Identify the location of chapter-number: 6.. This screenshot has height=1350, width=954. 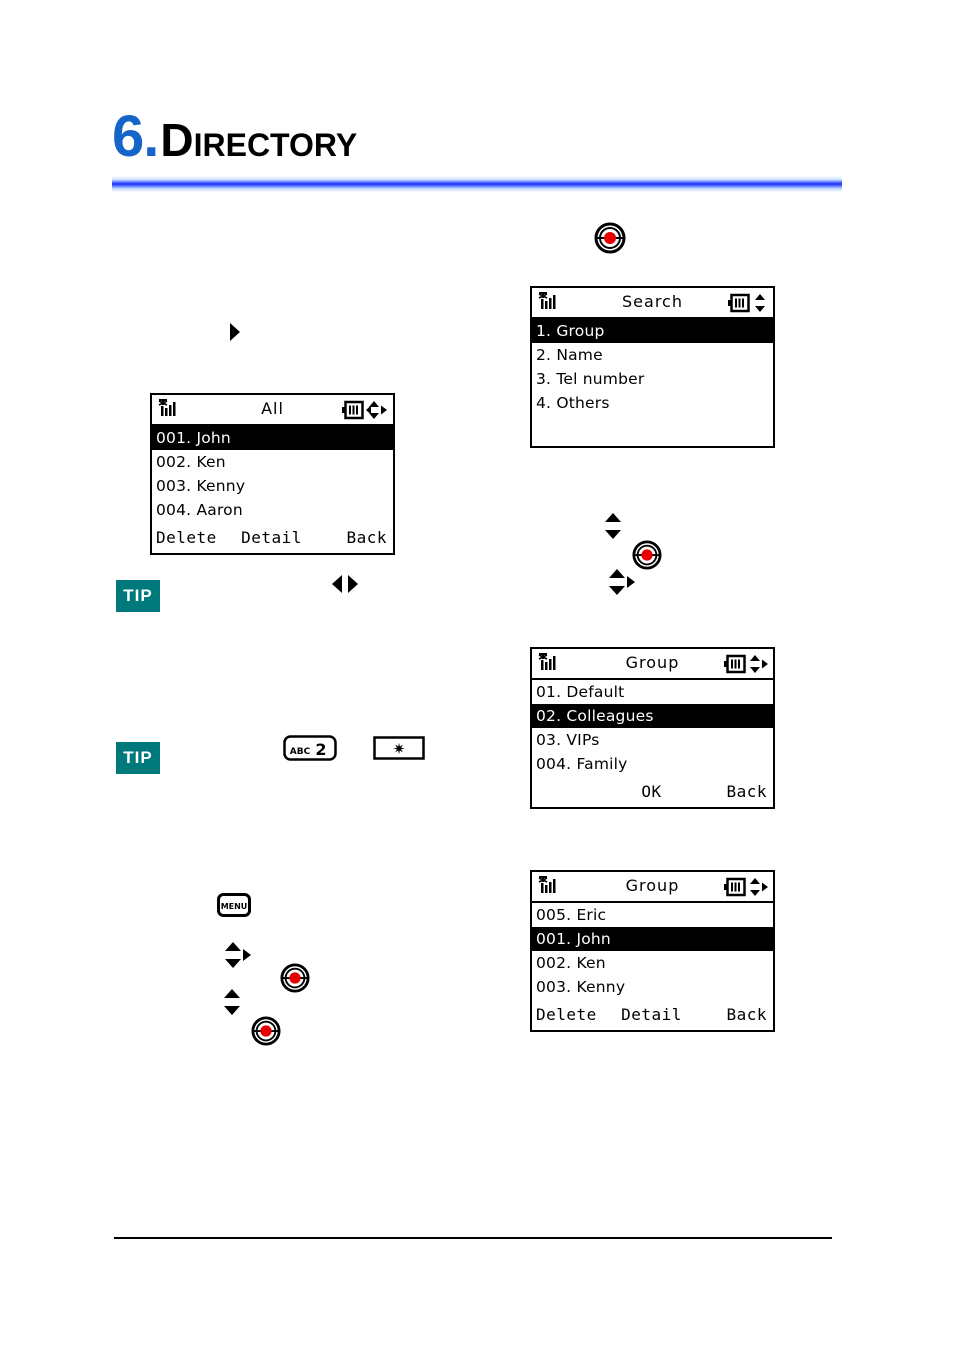
(135, 136).